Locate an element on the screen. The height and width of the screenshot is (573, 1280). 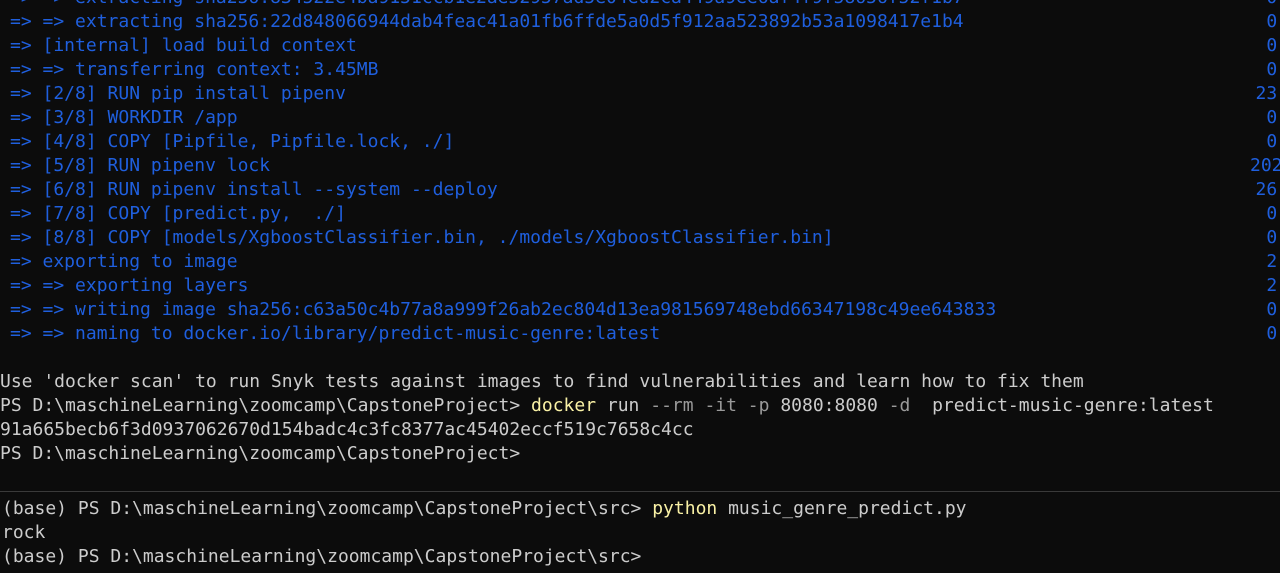
build-line-text: => [7/8] COPY [predict.py, ./] is located at coordinates (178, 213).